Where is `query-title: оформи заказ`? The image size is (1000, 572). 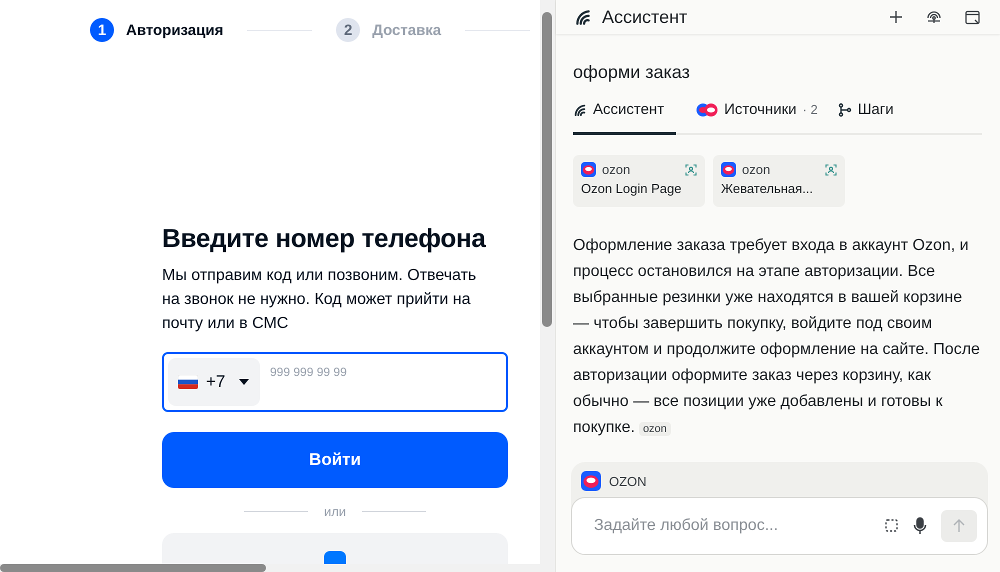
query-title: оформи заказ is located at coordinates (632, 72).